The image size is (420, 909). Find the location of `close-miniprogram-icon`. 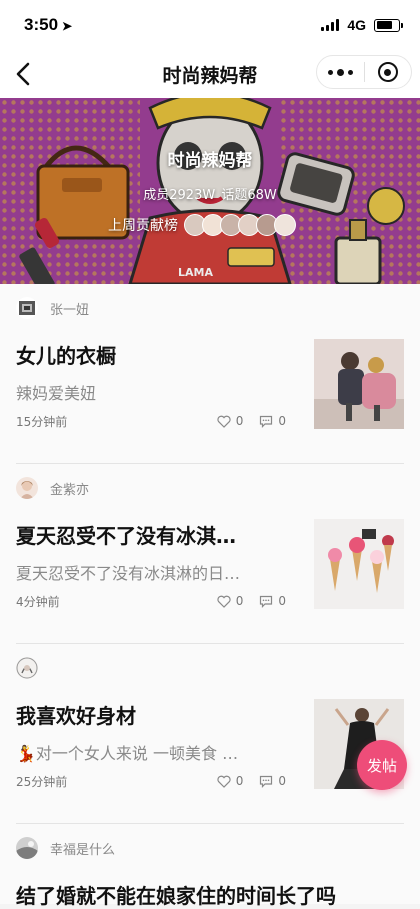

close-miniprogram-icon is located at coordinates (388, 72).